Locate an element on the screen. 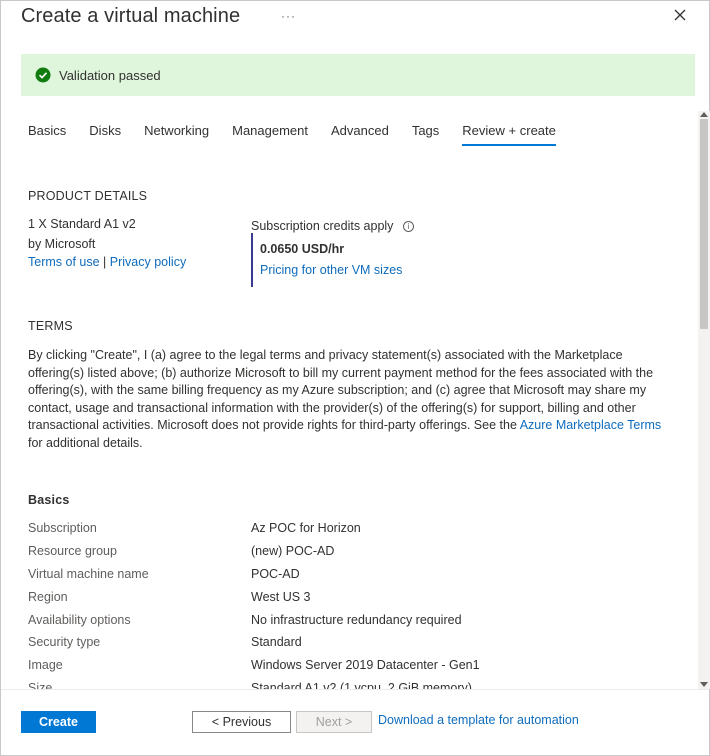  terms-heading: TERMS is located at coordinates (50, 326).